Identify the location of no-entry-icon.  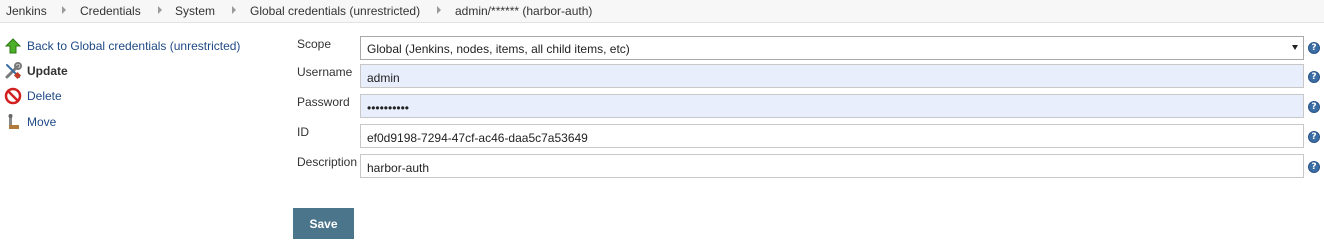
(13, 96).